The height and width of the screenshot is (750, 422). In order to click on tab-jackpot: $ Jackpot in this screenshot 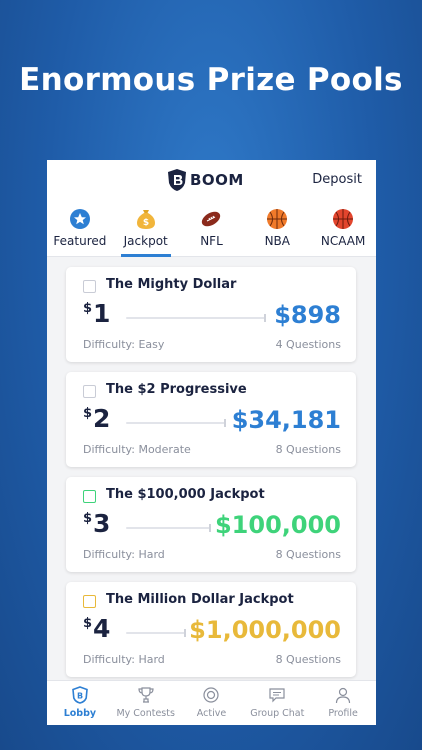, I will do `click(146, 228)`.